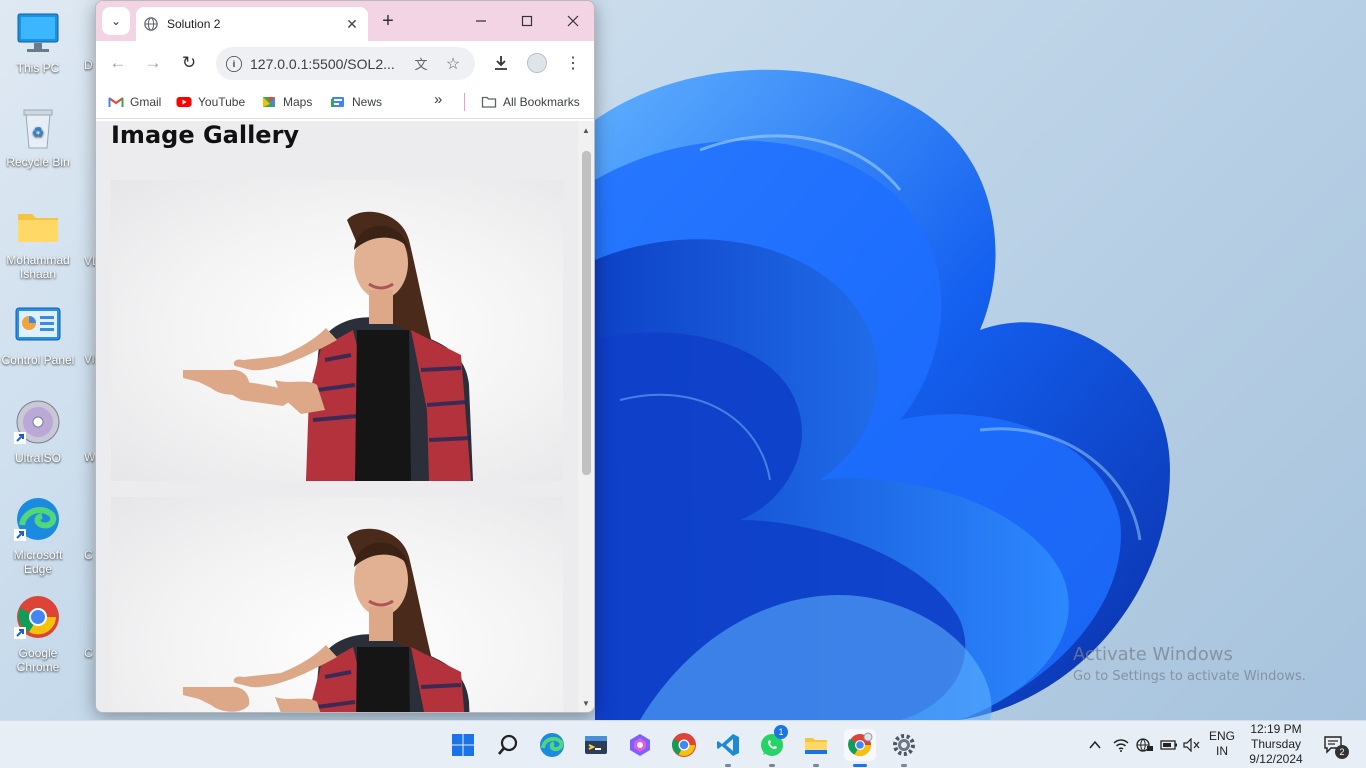 This screenshot has width=1366, height=768. I want to click on desktop-icon-google-chrome: Google Chrome, so click(38, 634).